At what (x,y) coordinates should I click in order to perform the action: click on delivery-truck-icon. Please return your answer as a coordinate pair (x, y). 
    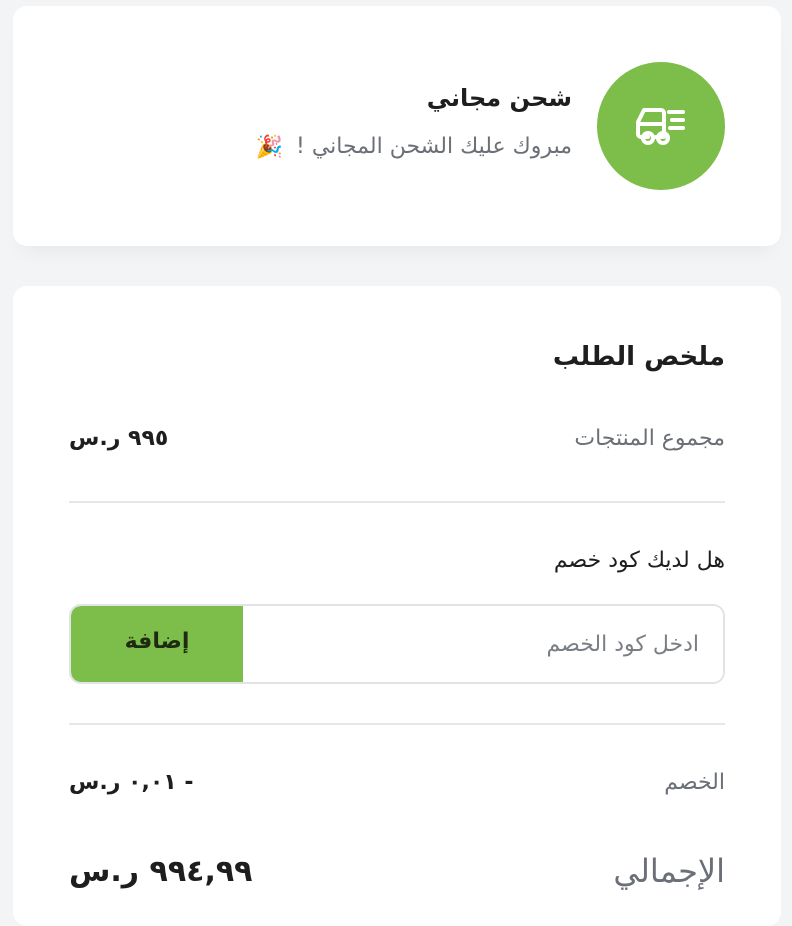
    Looking at the image, I should click on (660, 126).